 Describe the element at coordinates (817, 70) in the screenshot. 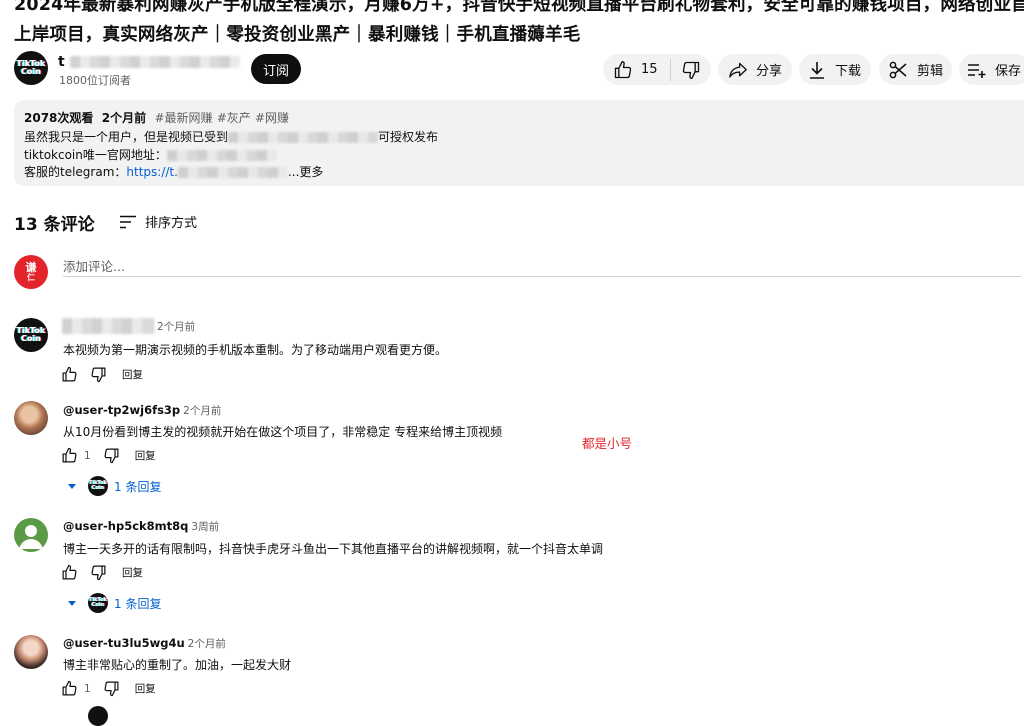

I see `download-icon` at that location.